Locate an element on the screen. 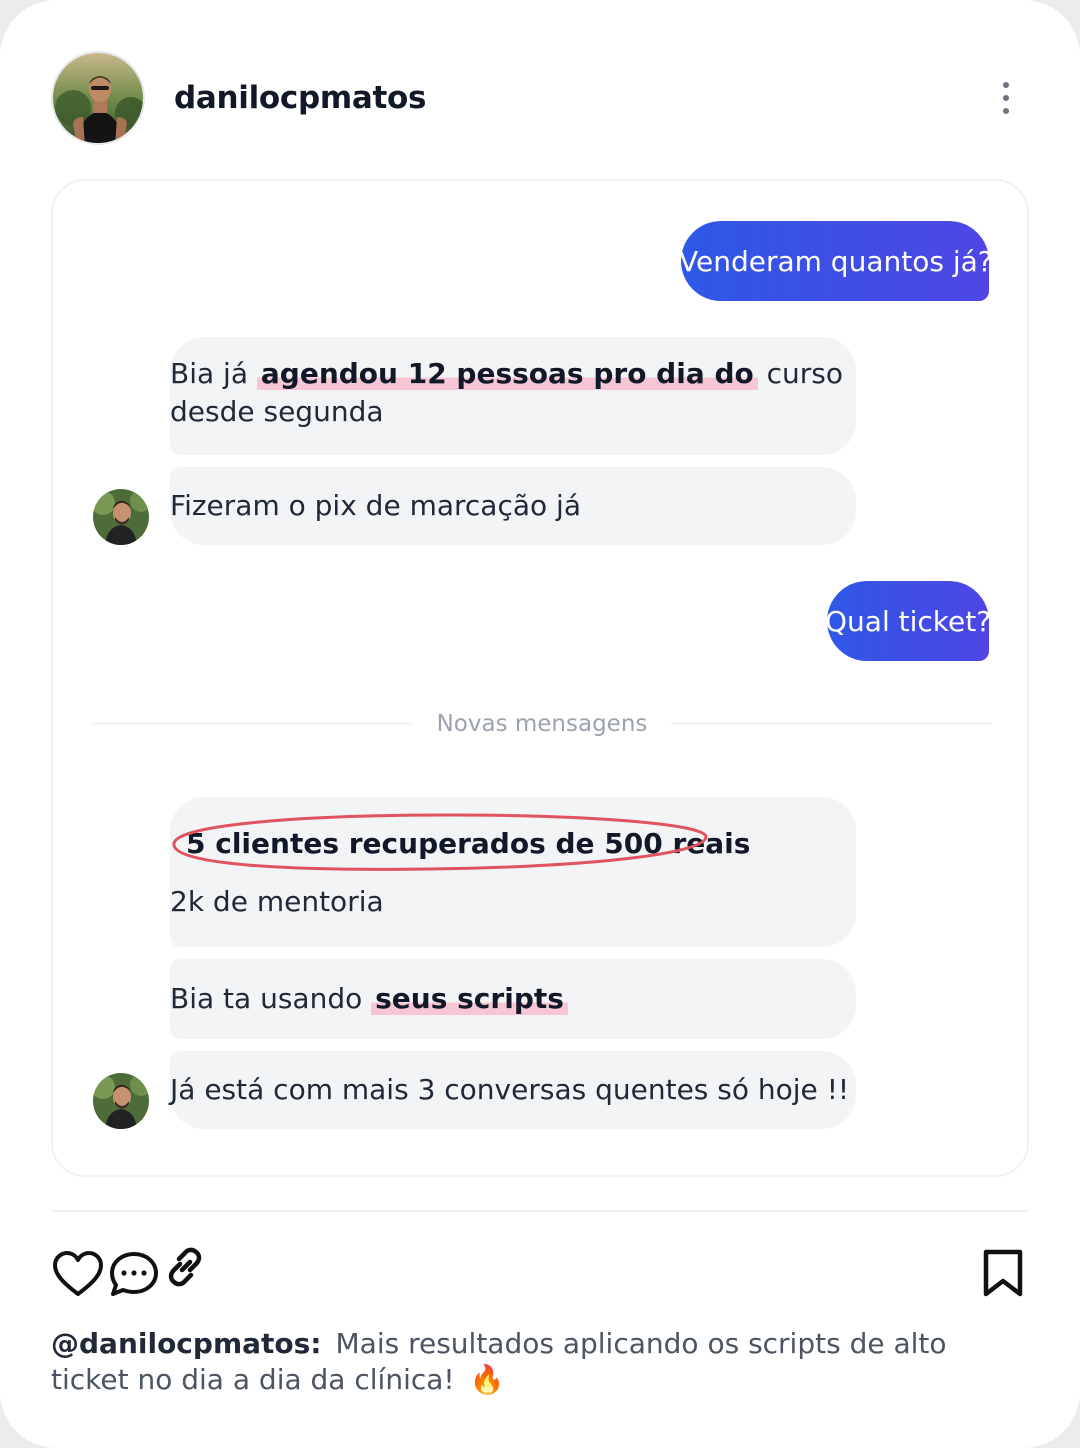 This screenshot has width=1080, height=1448. annotation-circle is located at coordinates (440, 842).